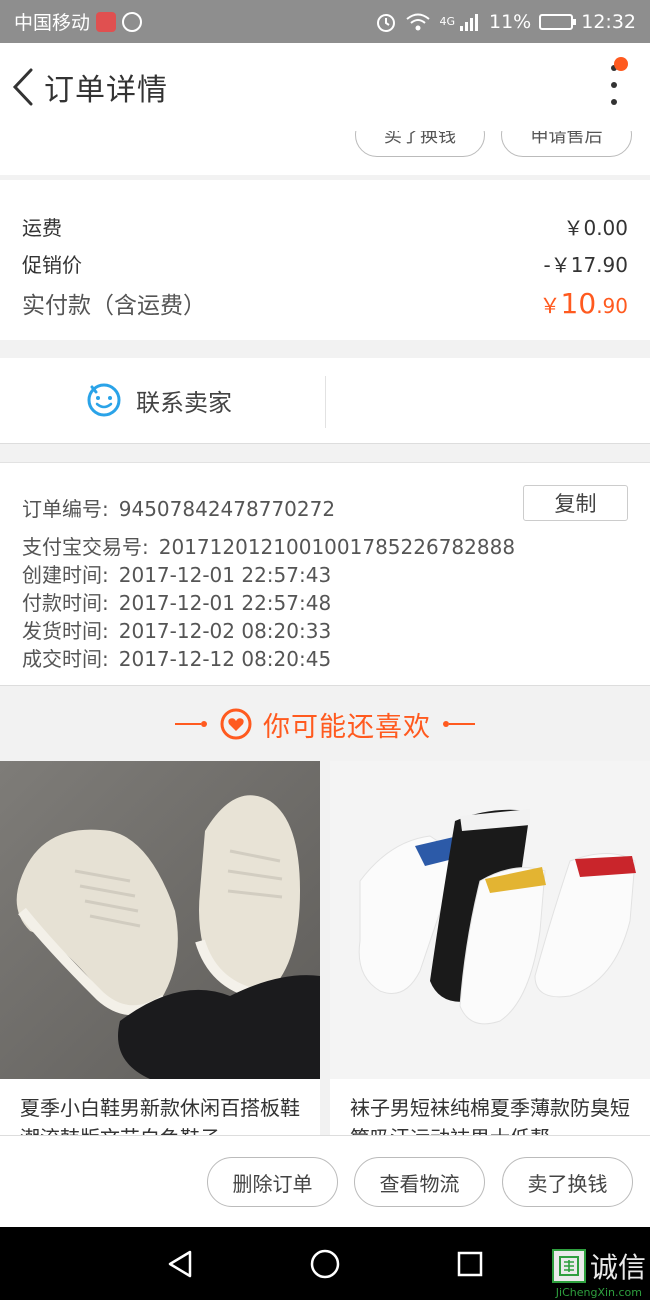  What do you see at coordinates (104, 400) in the screenshot?
I see `chat-bubble-icon` at bounding box center [104, 400].